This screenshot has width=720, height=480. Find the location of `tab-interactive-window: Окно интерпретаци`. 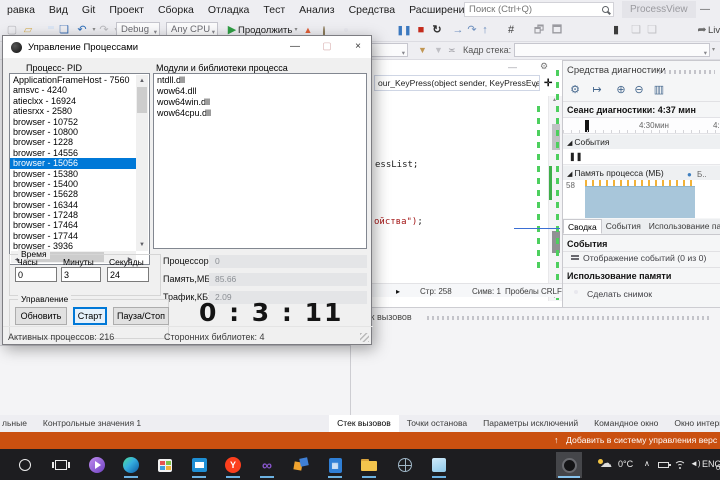

tab-interactive-window: Окно интерпретаци is located at coordinates (693, 423).